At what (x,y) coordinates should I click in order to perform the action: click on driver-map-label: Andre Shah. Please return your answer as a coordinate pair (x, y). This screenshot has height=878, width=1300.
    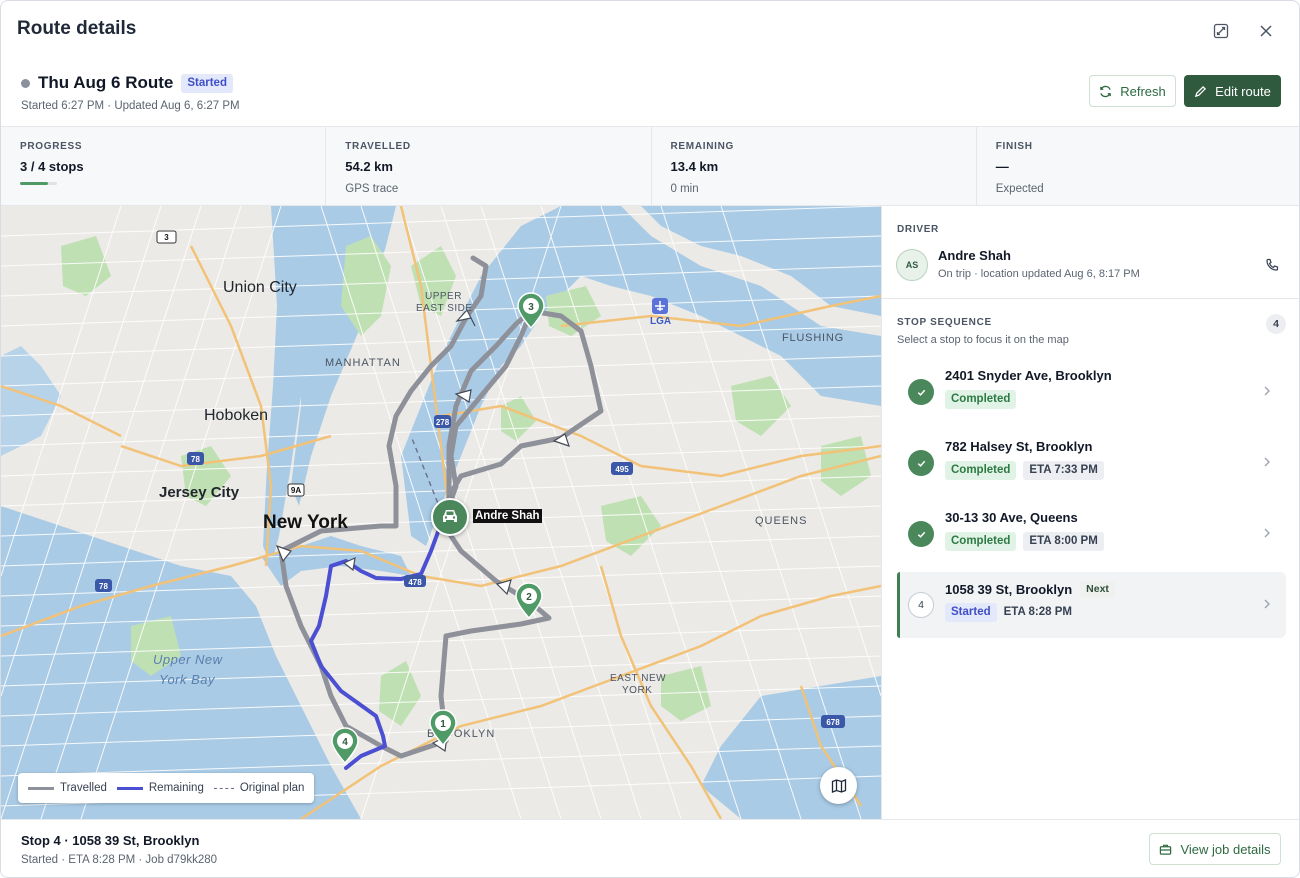
    Looking at the image, I should click on (507, 516).